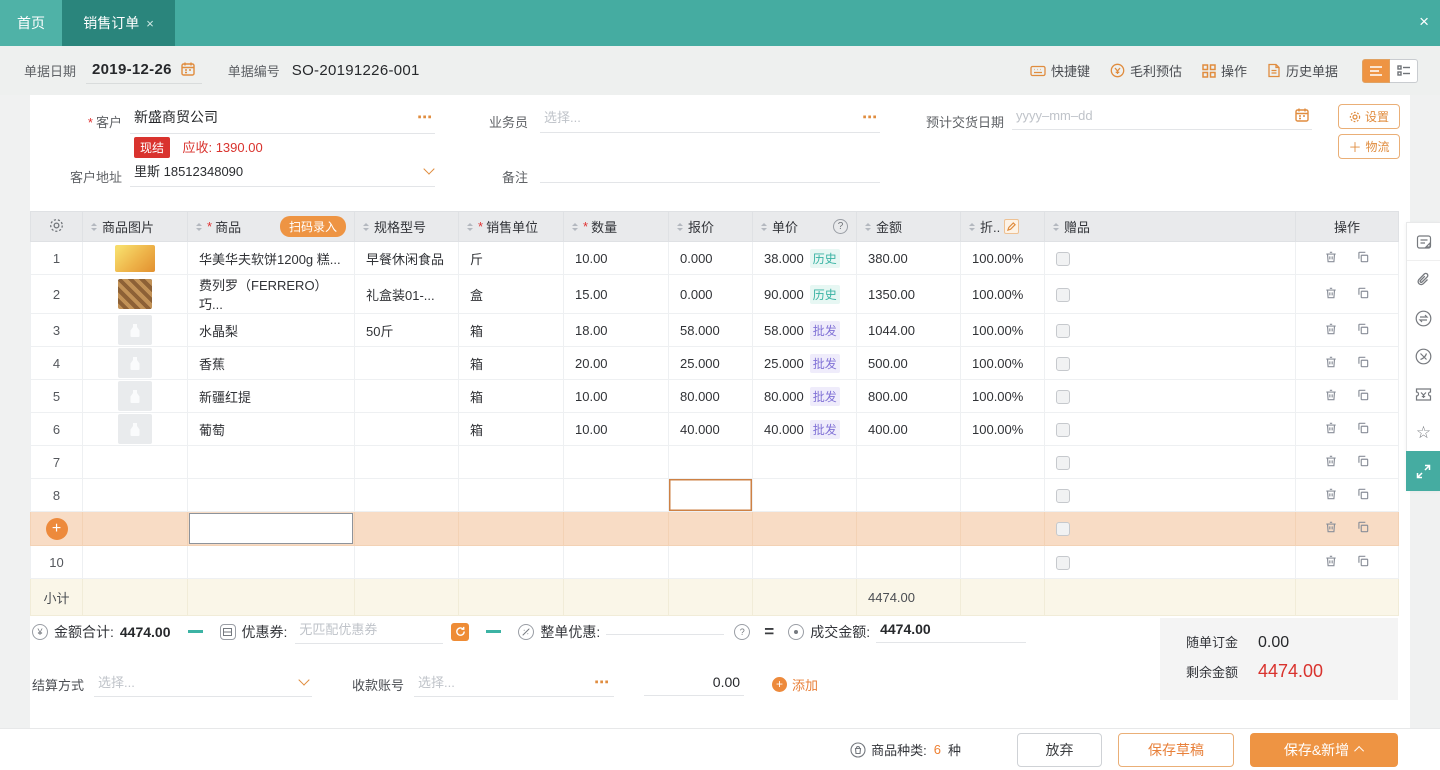 This screenshot has height=770, width=1440. I want to click on header-unit: * 销售单位, so click(511, 226).